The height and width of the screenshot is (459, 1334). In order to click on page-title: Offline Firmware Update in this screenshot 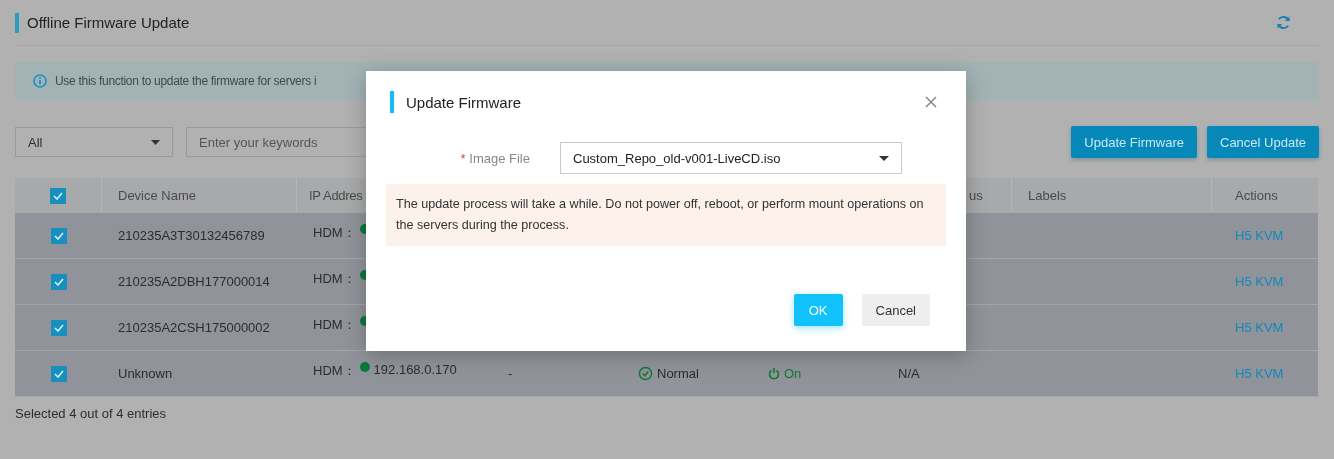, I will do `click(108, 22)`.